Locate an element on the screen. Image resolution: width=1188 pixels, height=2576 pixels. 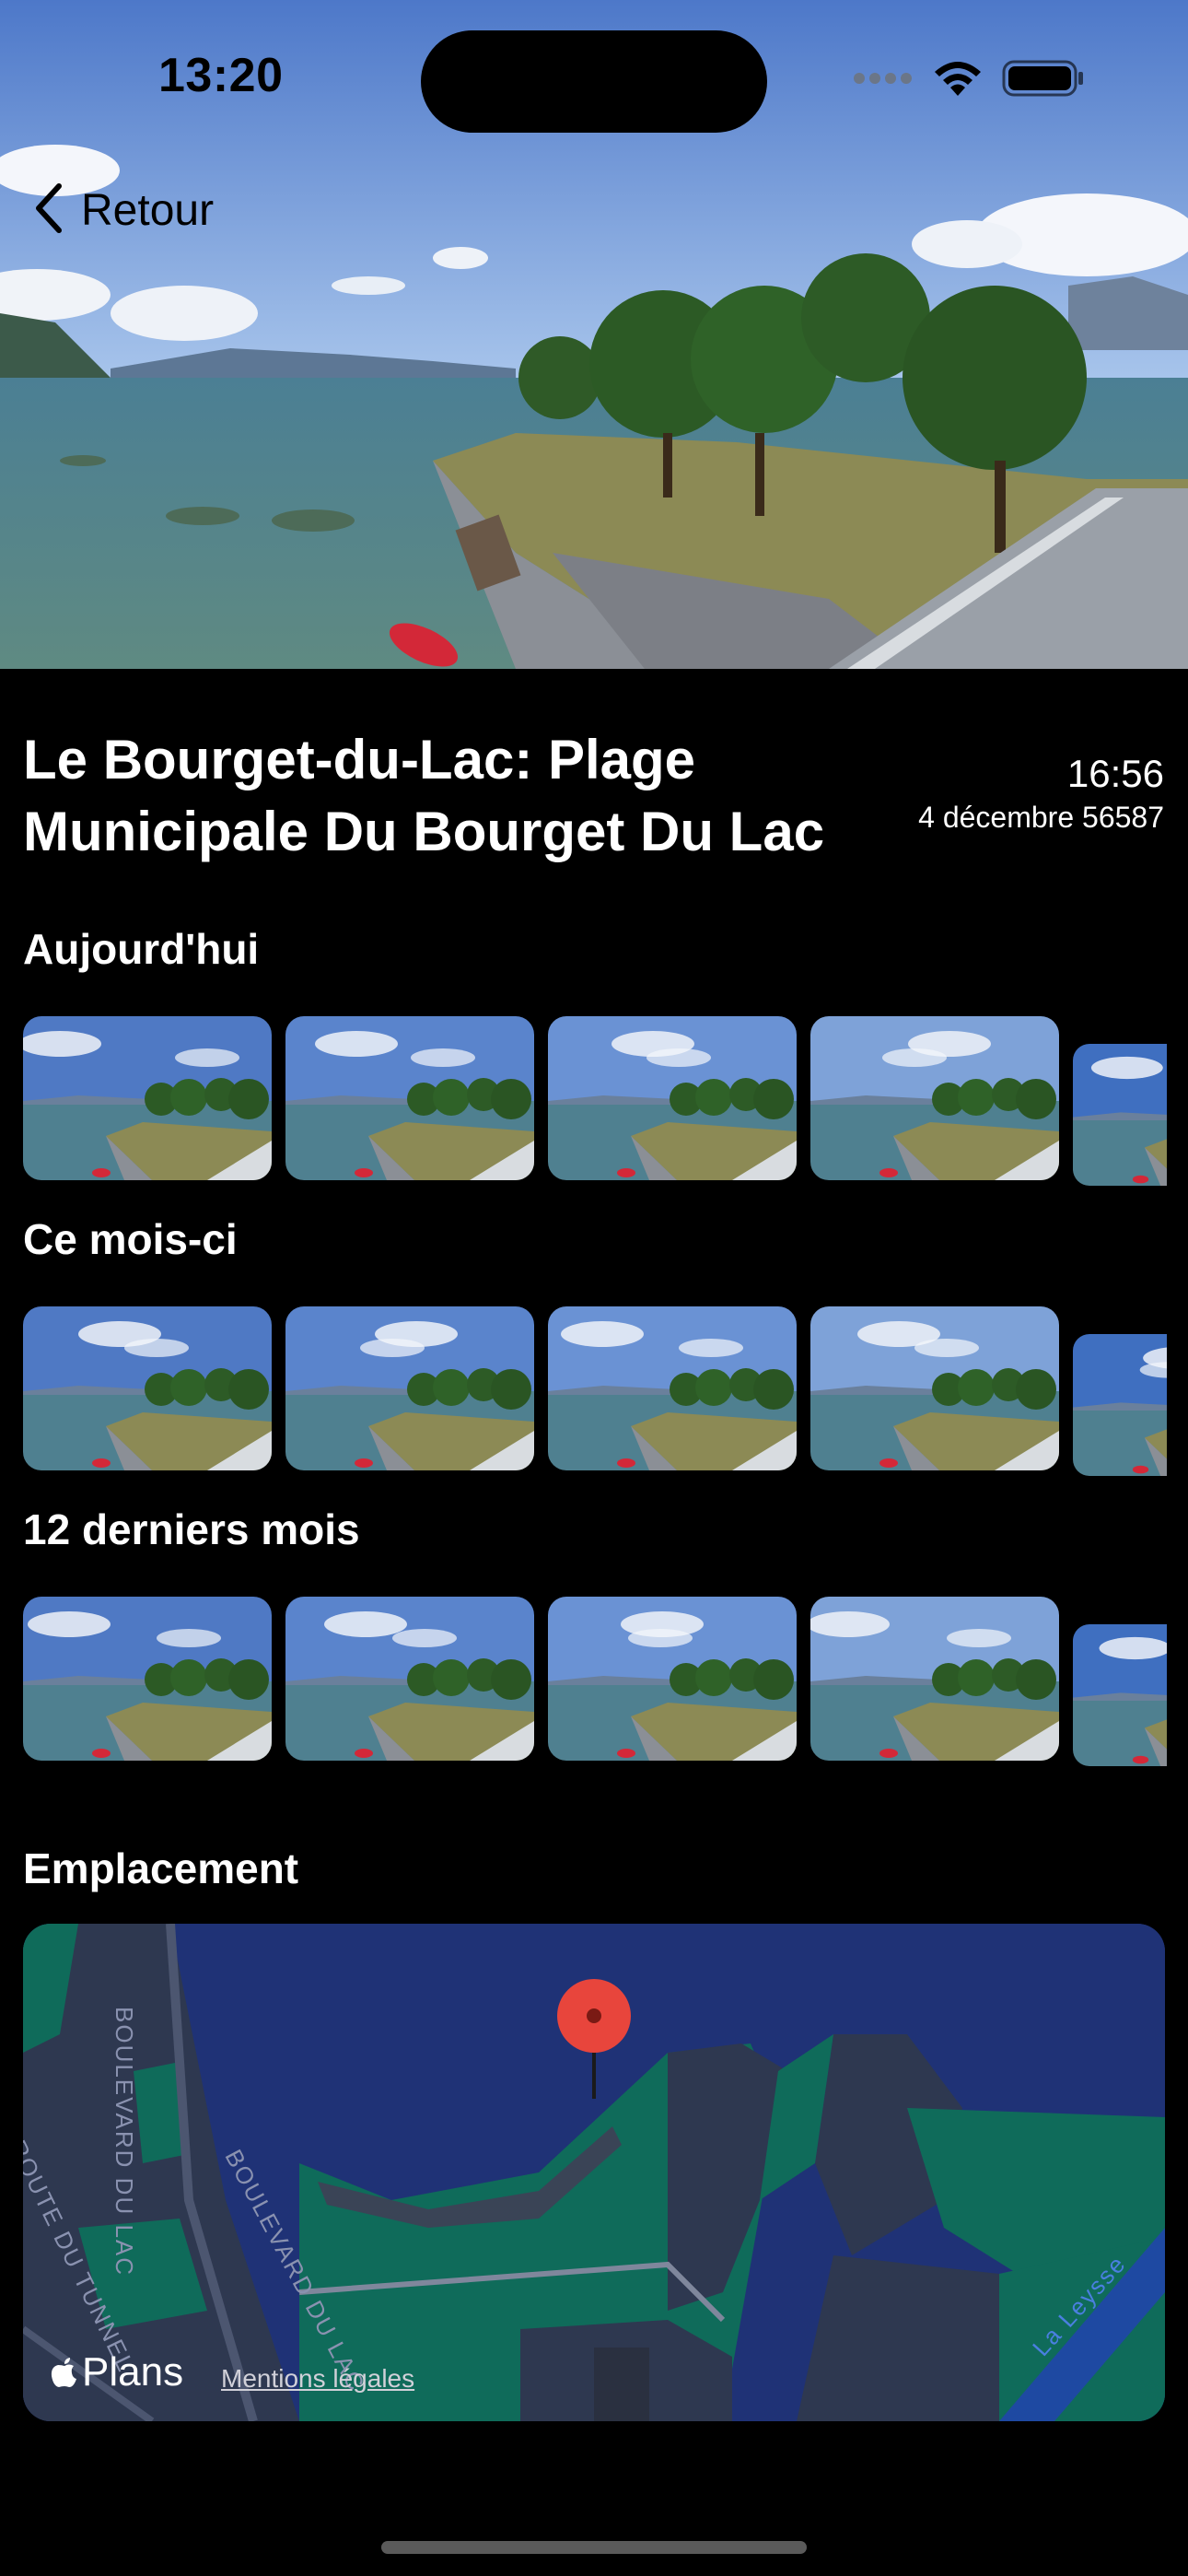
thumbnail-strip-month is located at coordinates (605, 1393).